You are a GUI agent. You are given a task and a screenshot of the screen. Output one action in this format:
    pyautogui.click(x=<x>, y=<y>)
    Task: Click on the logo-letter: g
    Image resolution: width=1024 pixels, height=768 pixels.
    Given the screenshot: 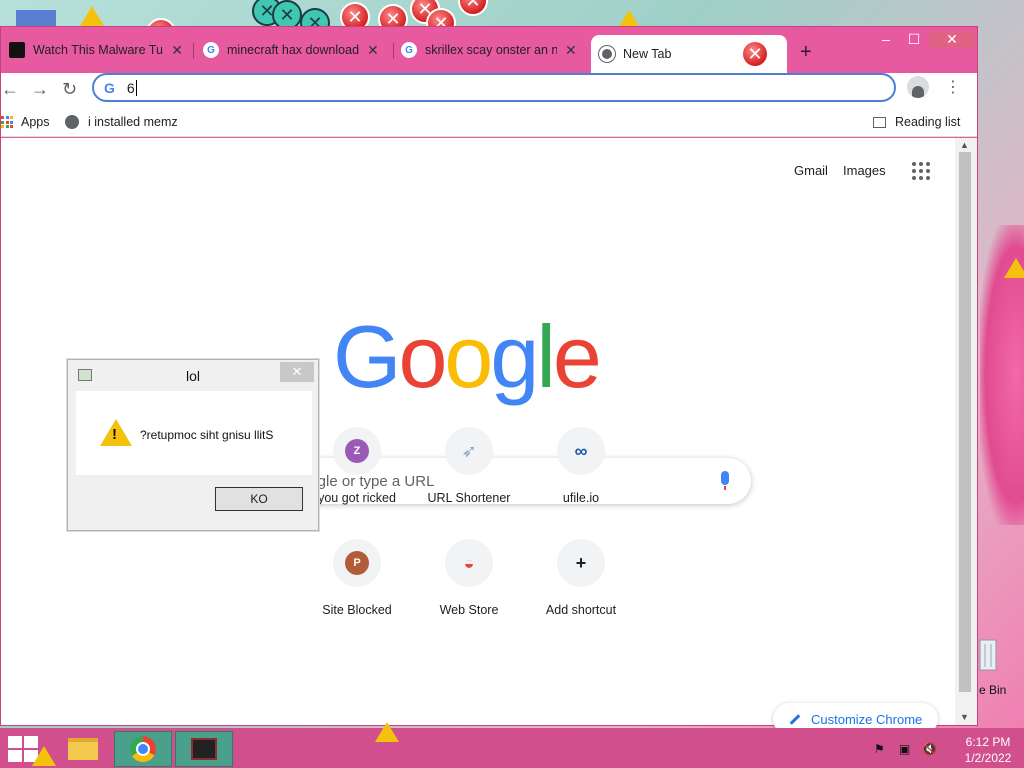 What is the action you would take?
    pyautogui.click(x=514, y=356)
    